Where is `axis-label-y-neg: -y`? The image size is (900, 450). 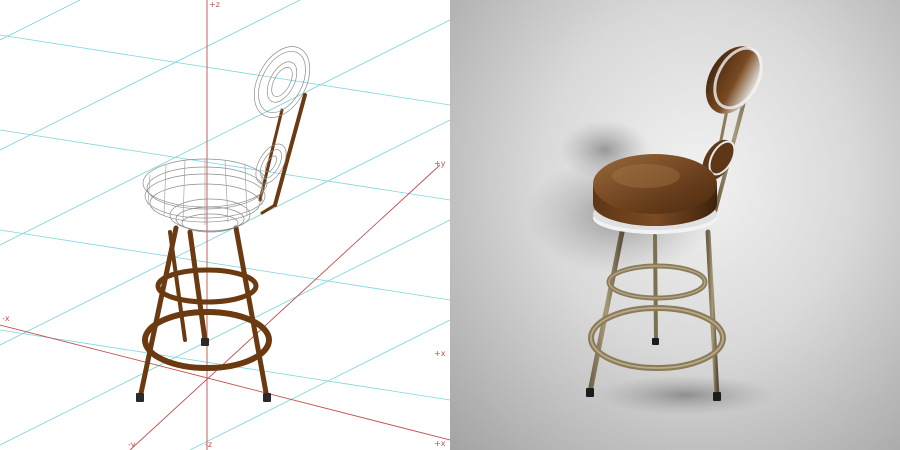 axis-label-y-neg: -y is located at coordinates (132, 444).